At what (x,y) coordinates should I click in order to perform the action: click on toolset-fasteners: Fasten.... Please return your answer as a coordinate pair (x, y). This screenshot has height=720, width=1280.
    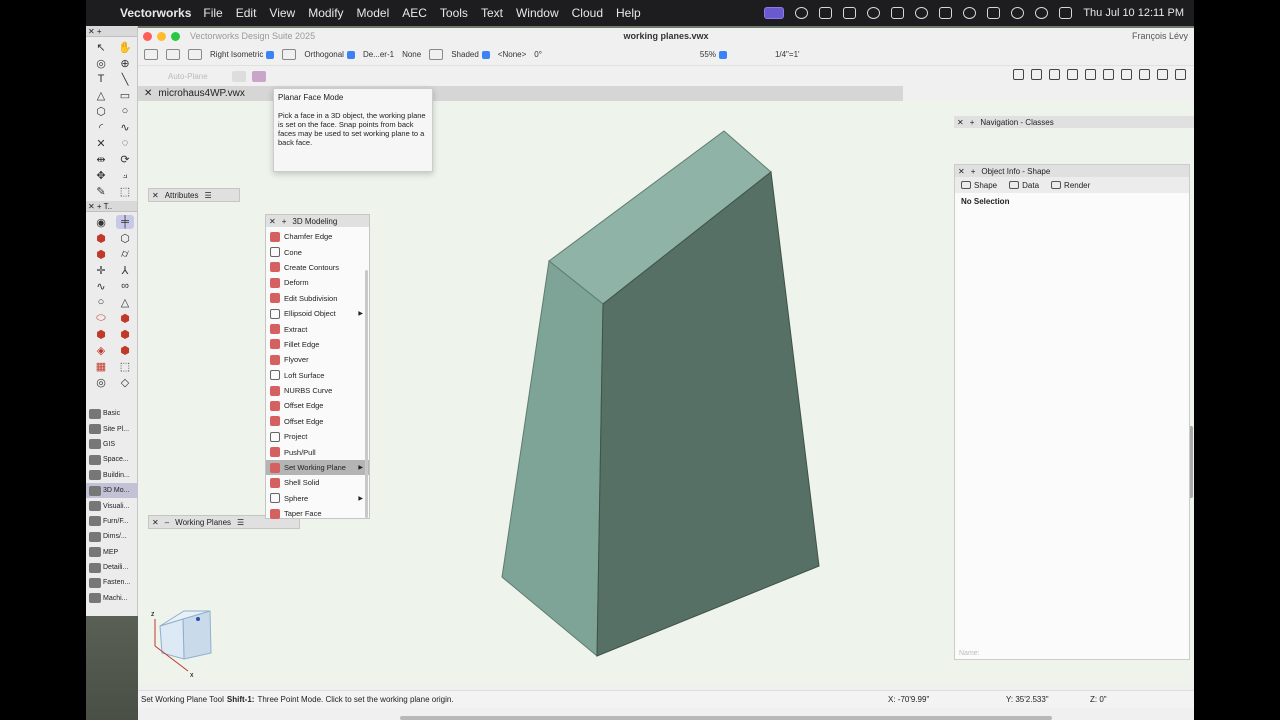
    Looking at the image, I should click on (112, 582).